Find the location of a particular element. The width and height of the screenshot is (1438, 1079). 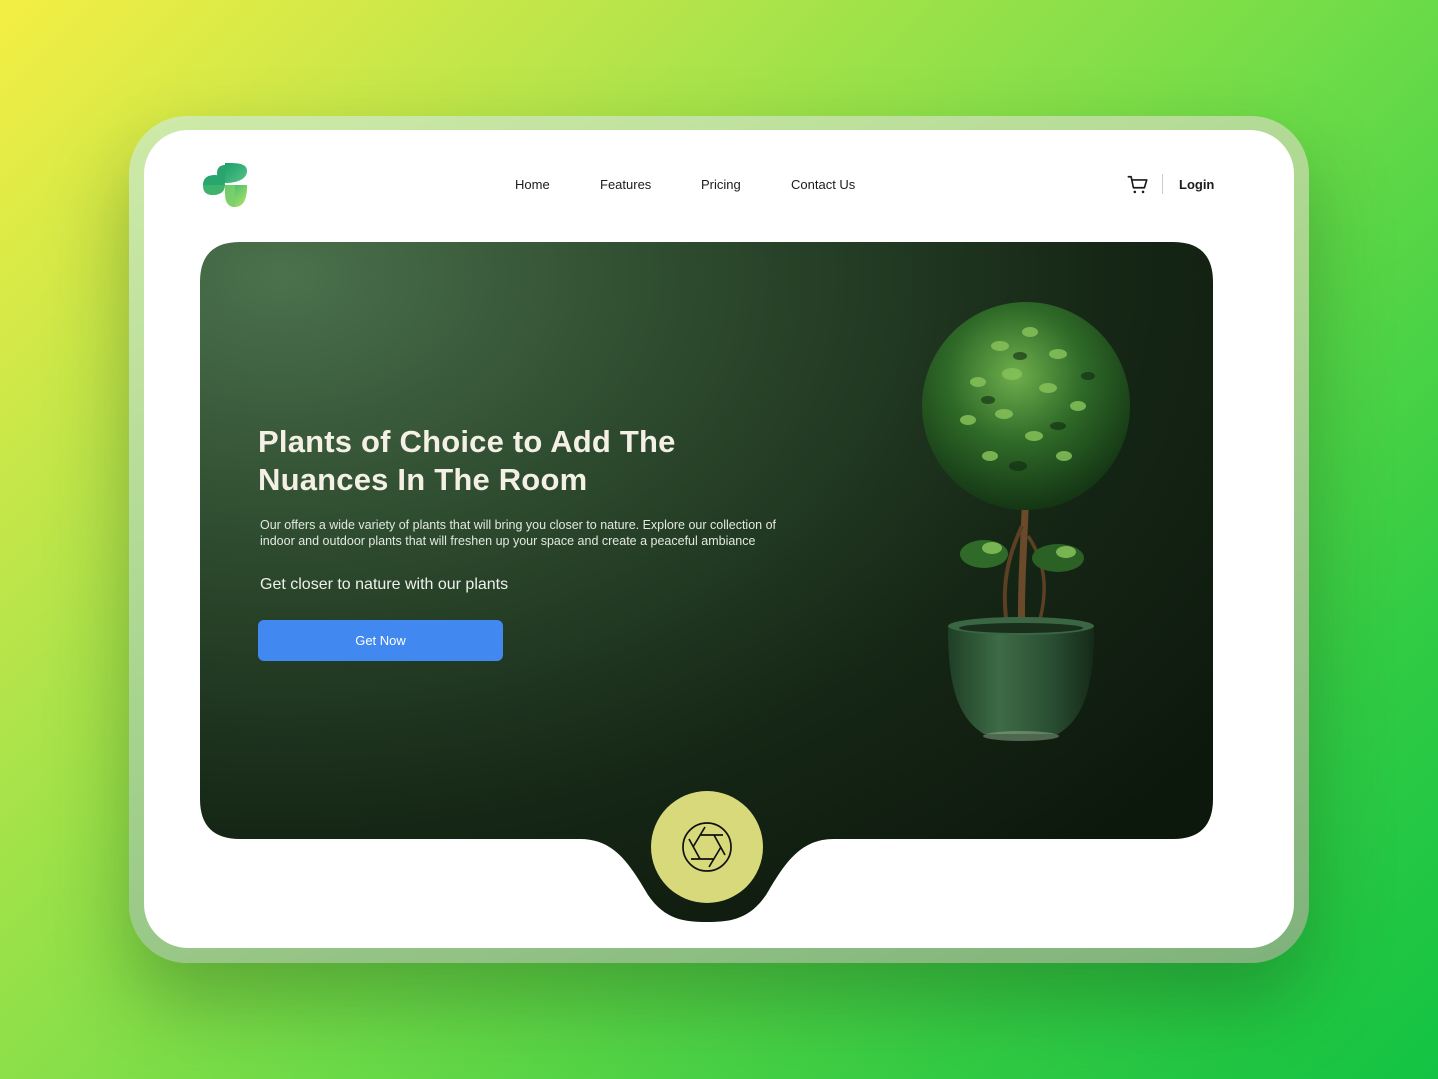

hero-tagline: Get closer to nature with our plants is located at coordinates (384, 584).